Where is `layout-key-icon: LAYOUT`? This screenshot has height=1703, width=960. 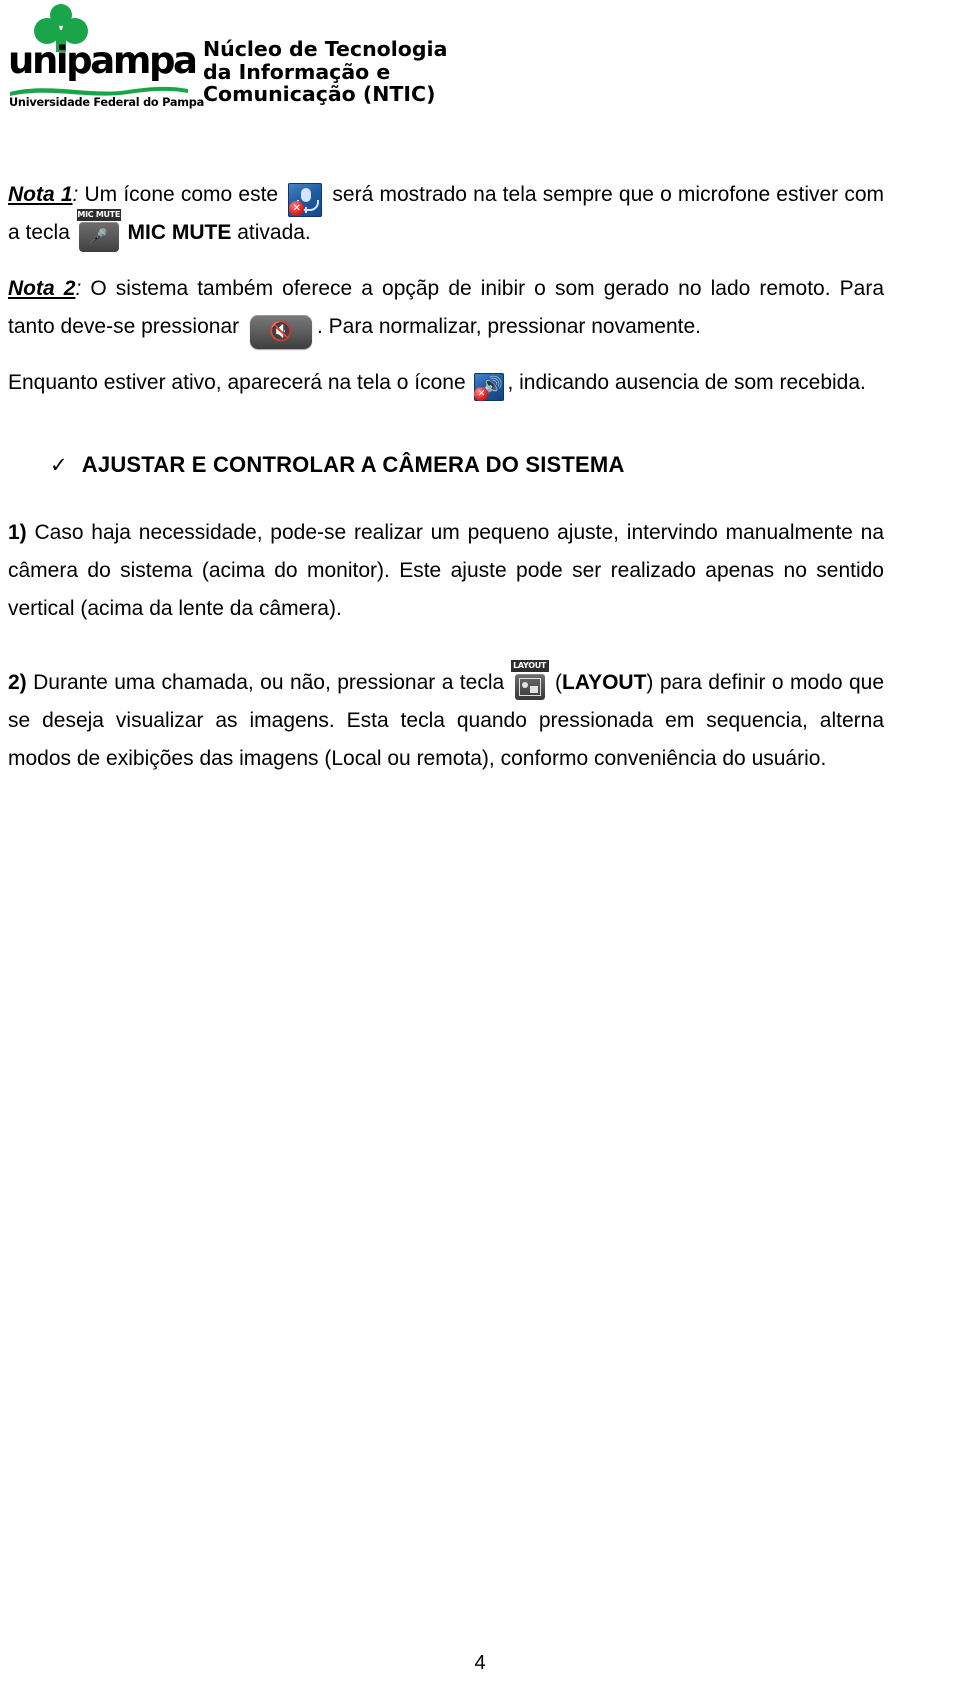 layout-key-icon: LAYOUT is located at coordinates (529, 679).